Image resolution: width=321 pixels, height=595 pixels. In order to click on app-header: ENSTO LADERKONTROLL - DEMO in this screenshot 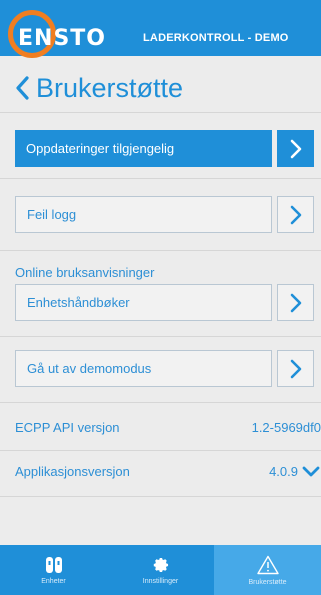, I will do `click(160, 29)`.